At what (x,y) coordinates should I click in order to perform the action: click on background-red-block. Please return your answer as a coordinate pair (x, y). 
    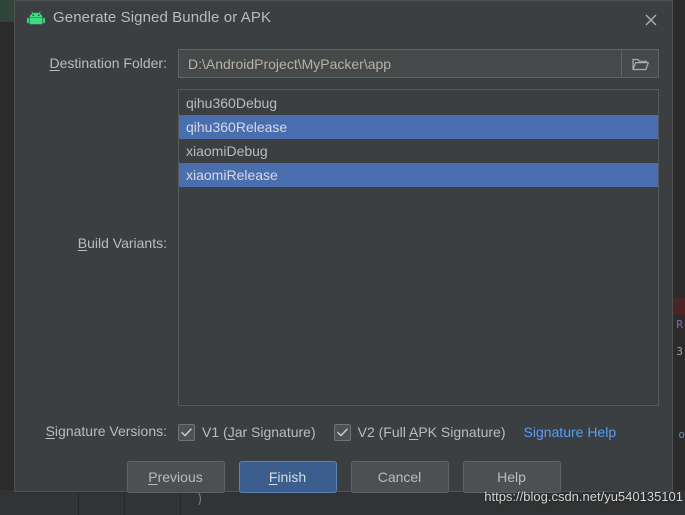
    Looking at the image, I should click on (679, 306).